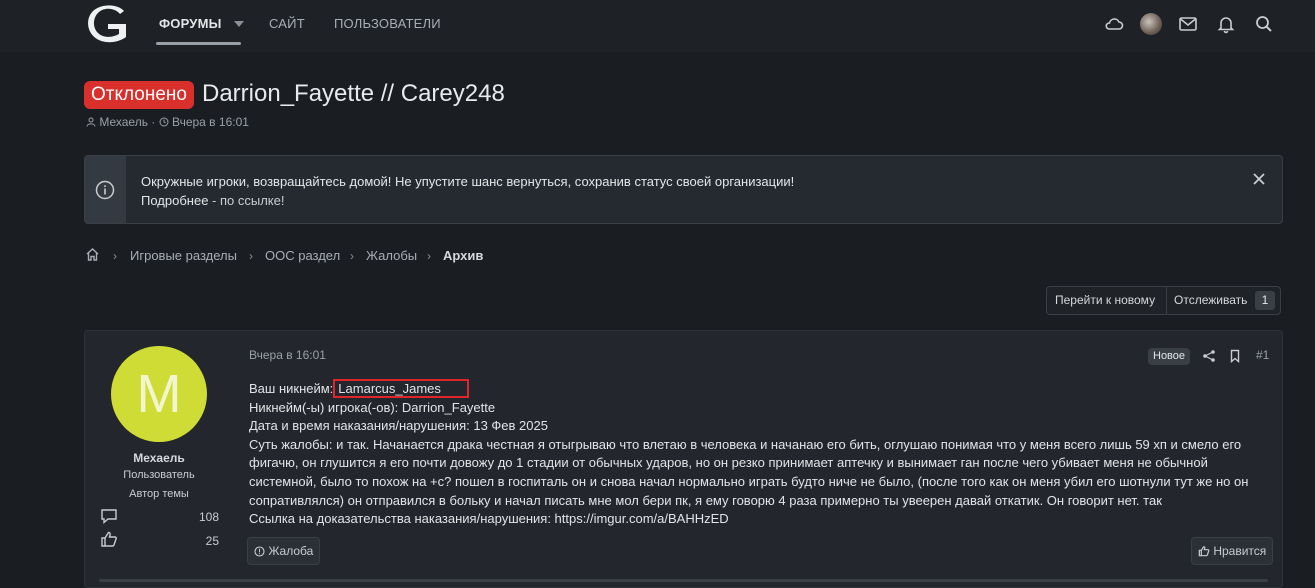 Image resolution: width=1315 pixels, height=588 pixels. Describe the element at coordinates (1188, 24) in the screenshot. I see `mail-icon` at that location.